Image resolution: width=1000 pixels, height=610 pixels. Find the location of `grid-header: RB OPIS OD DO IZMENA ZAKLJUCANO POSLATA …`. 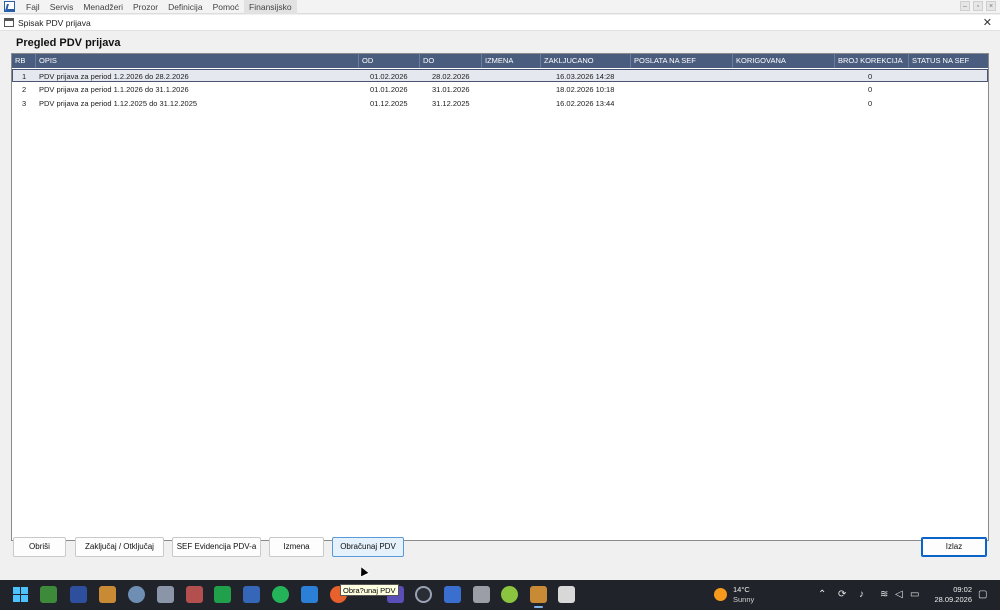

grid-header: RB OPIS OD DO IZMENA ZAKLJUCANO POSLATA … is located at coordinates (500, 61).